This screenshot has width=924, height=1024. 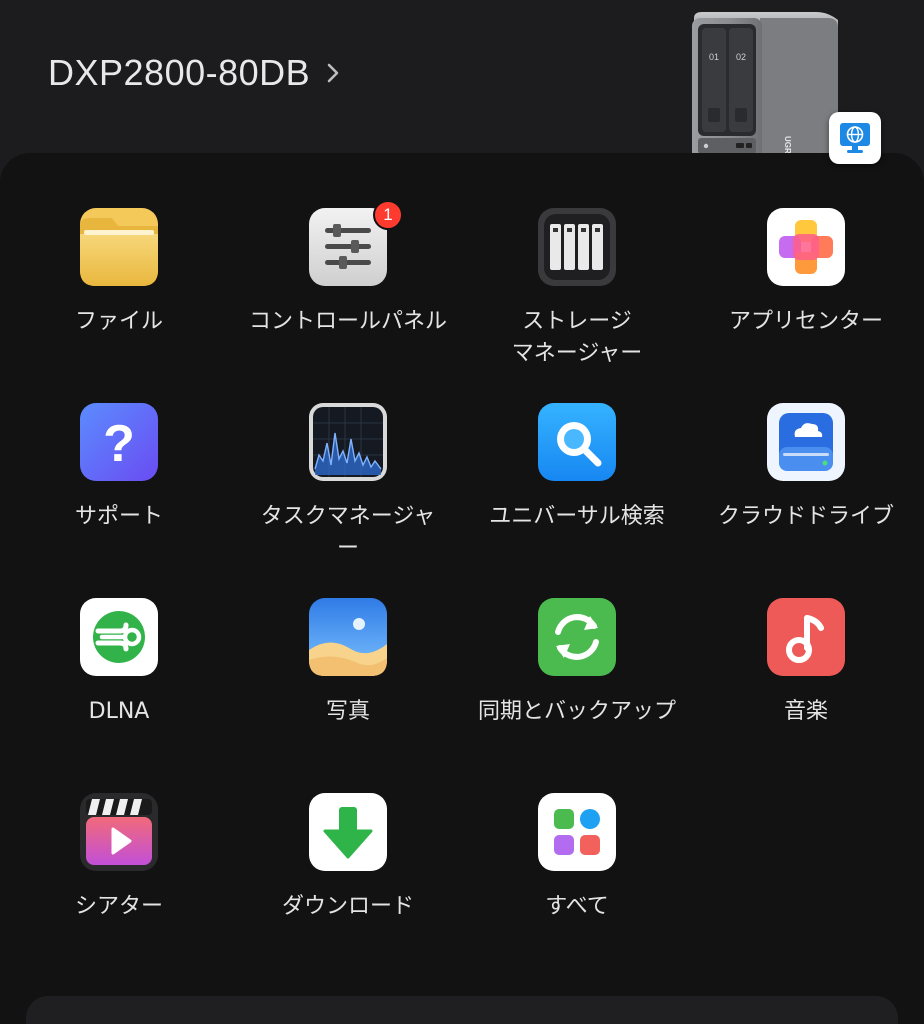 What do you see at coordinates (119, 711) in the screenshot?
I see `app-label: DLNA` at bounding box center [119, 711].